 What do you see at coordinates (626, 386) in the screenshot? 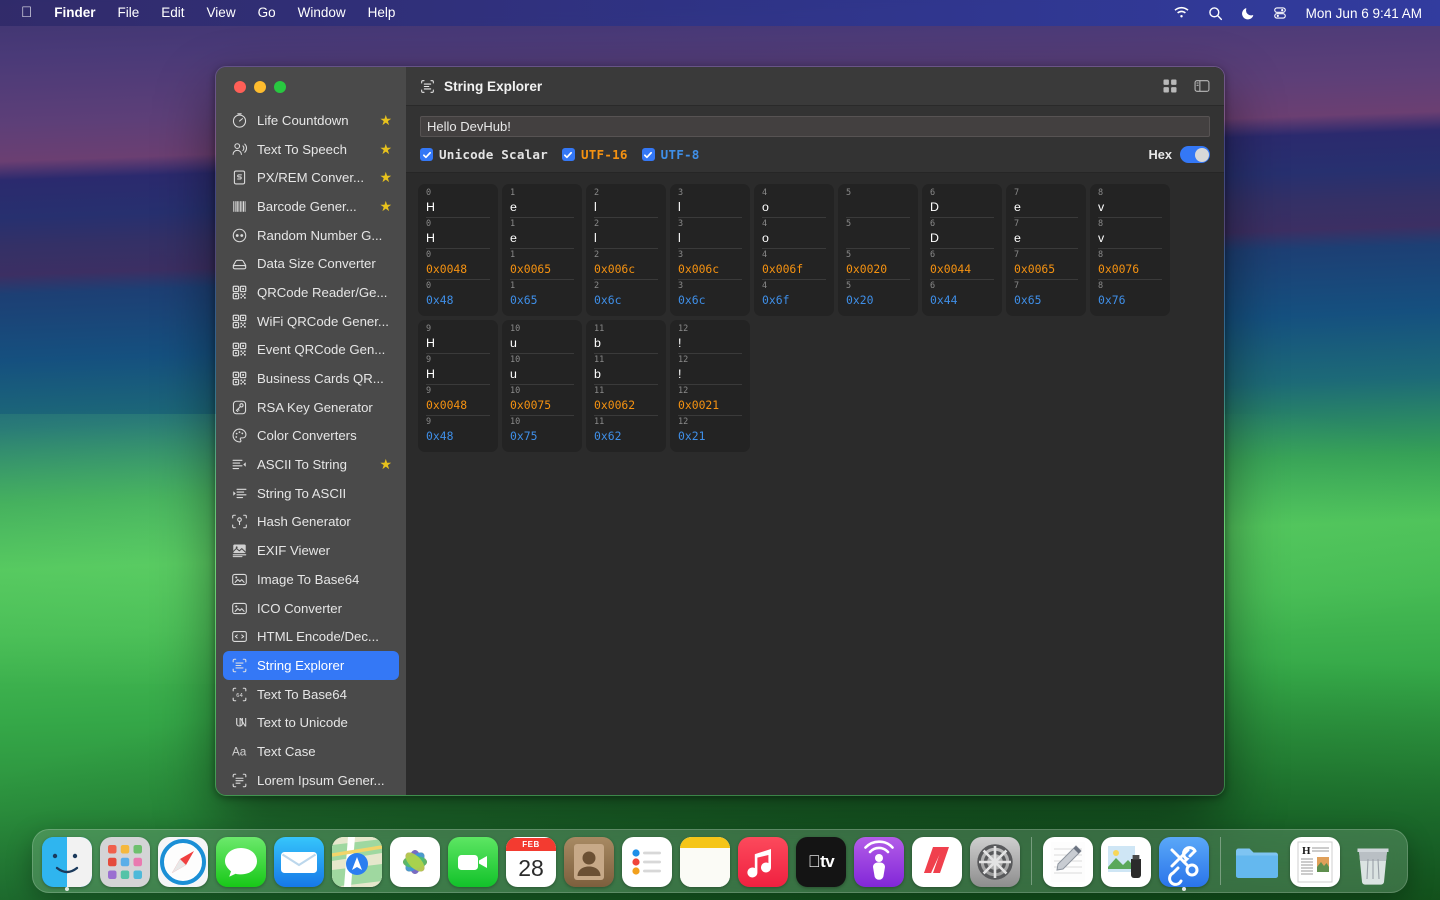
I see `character-cell: 11 b 11 b 11 0x0062 11 0x62` at bounding box center [626, 386].